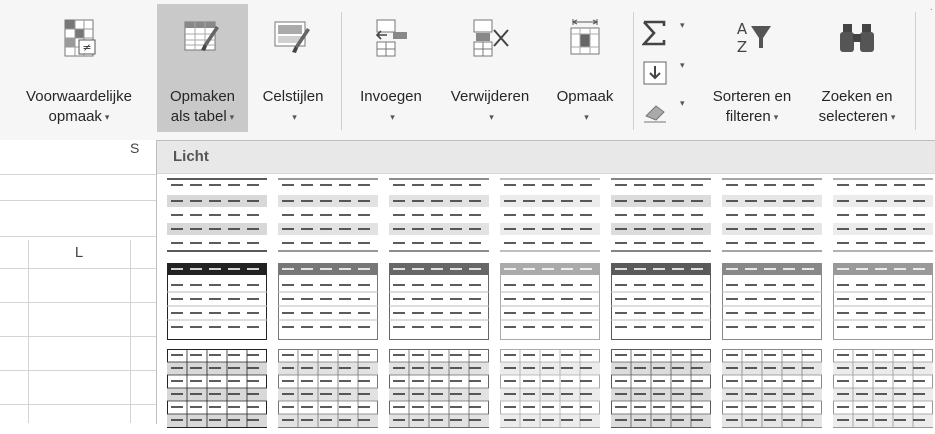  Describe the element at coordinates (742, 47) in the screenshot. I see `svg-text: Z` at that location.